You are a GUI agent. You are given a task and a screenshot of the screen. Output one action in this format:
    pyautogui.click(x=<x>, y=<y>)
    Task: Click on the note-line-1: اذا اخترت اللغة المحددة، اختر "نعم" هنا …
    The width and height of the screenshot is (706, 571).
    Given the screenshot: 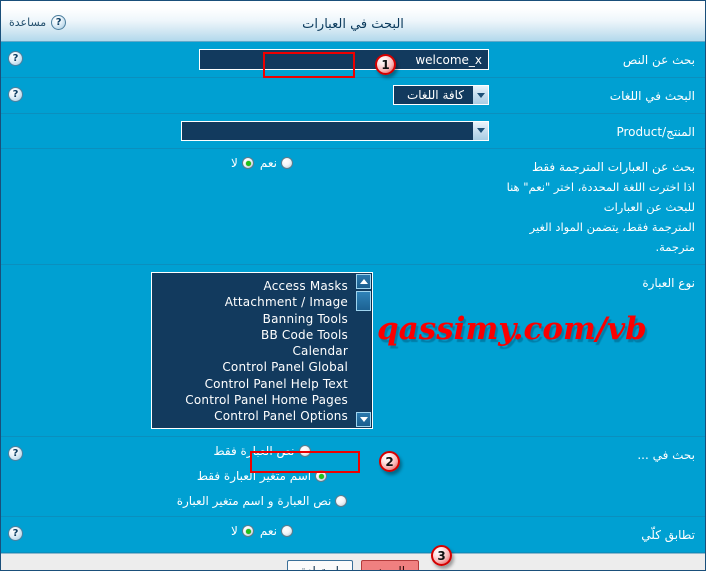 What is the action you would take?
    pyautogui.click(x=600, y=196)
    